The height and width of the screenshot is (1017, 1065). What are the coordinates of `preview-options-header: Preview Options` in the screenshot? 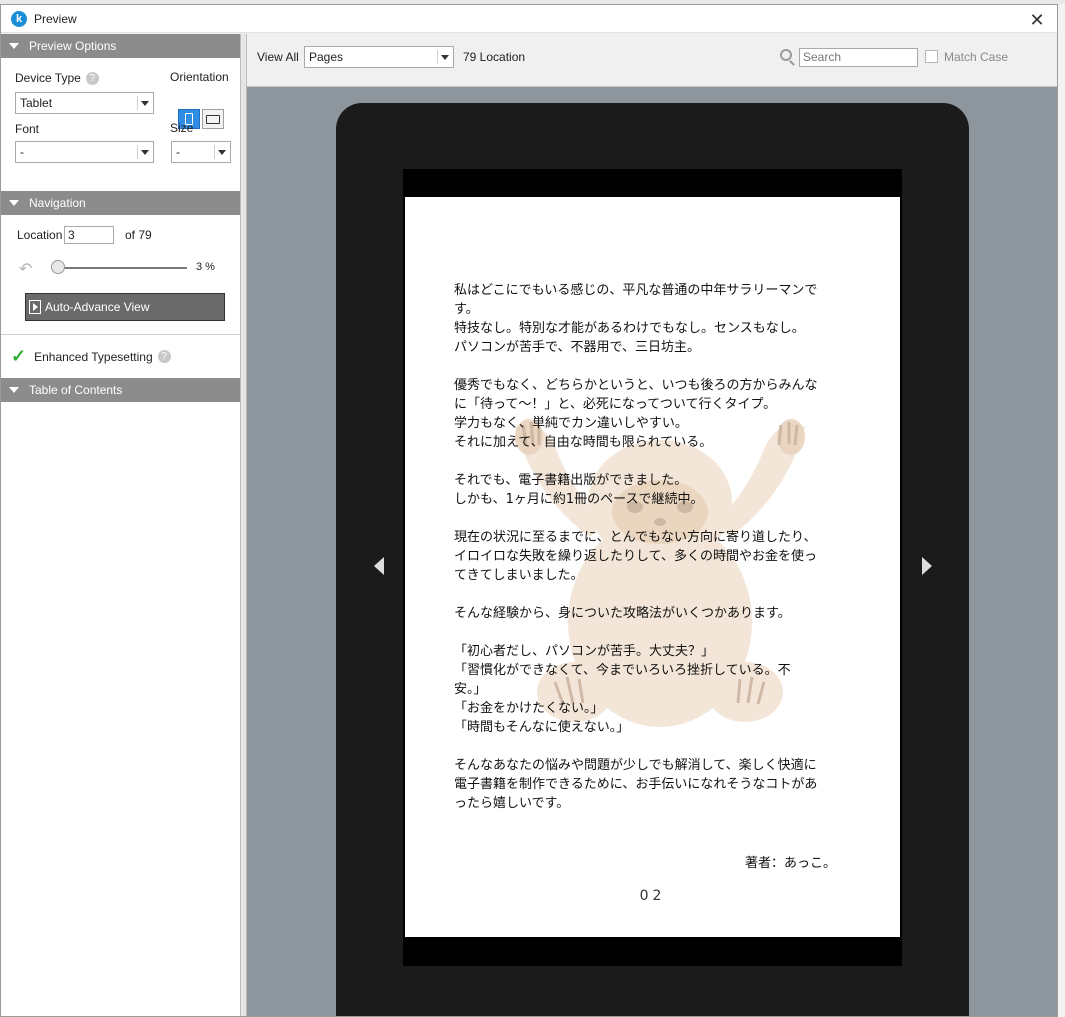 It's located at (120, 46).